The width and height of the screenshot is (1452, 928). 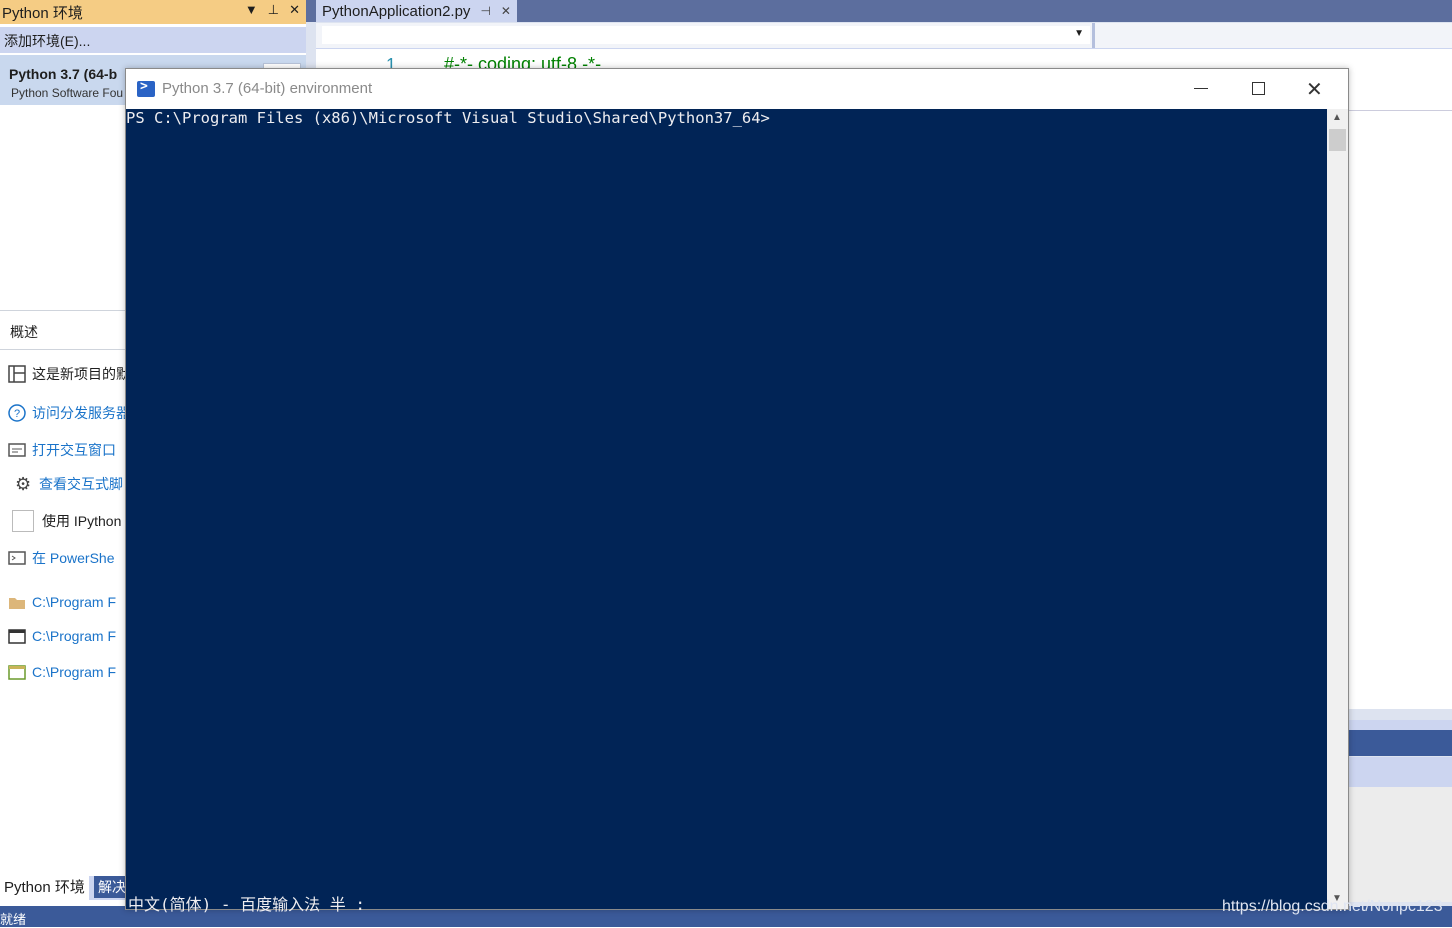 I want to click on watermark: https://blog.csdn.net/Nonpc123, so click(x=1332, y=906).